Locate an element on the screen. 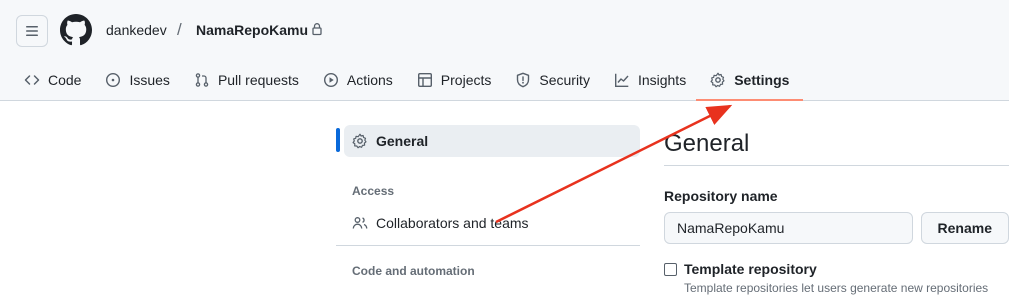 The width and height of the screenshot is (1009, 295). tab-insights-label: Insights is located at coordinates (662, 80).